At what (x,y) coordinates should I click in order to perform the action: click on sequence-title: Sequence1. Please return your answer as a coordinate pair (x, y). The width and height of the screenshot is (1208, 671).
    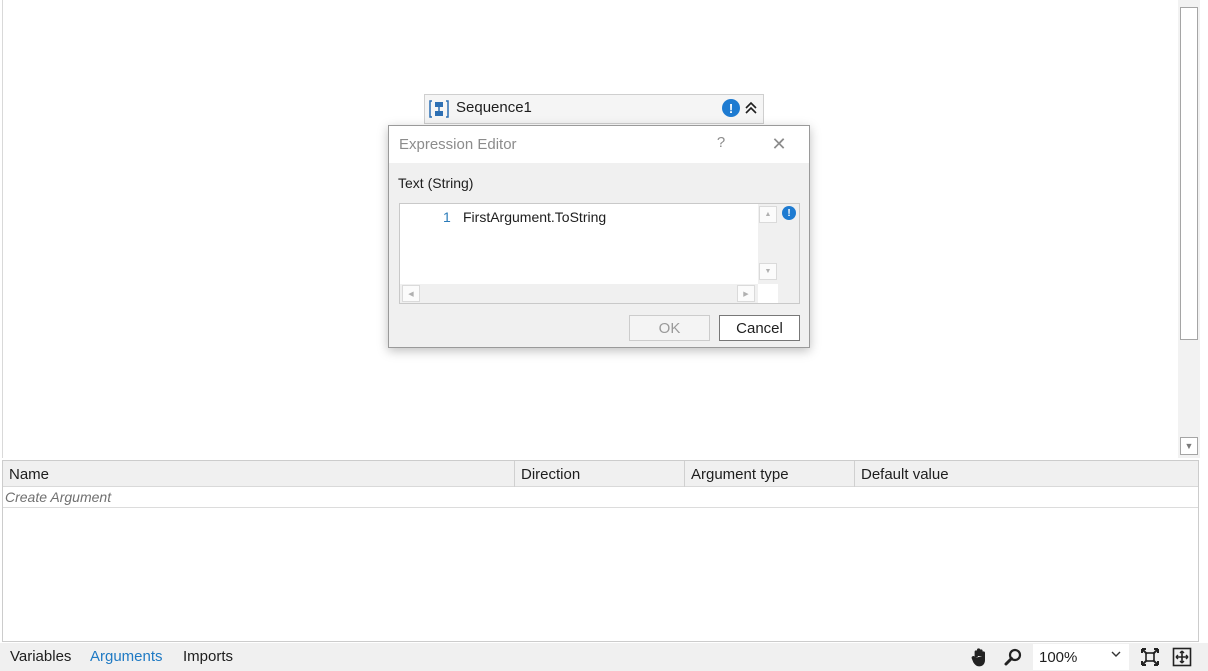
    Looking at the image, I should click on (494, 107).